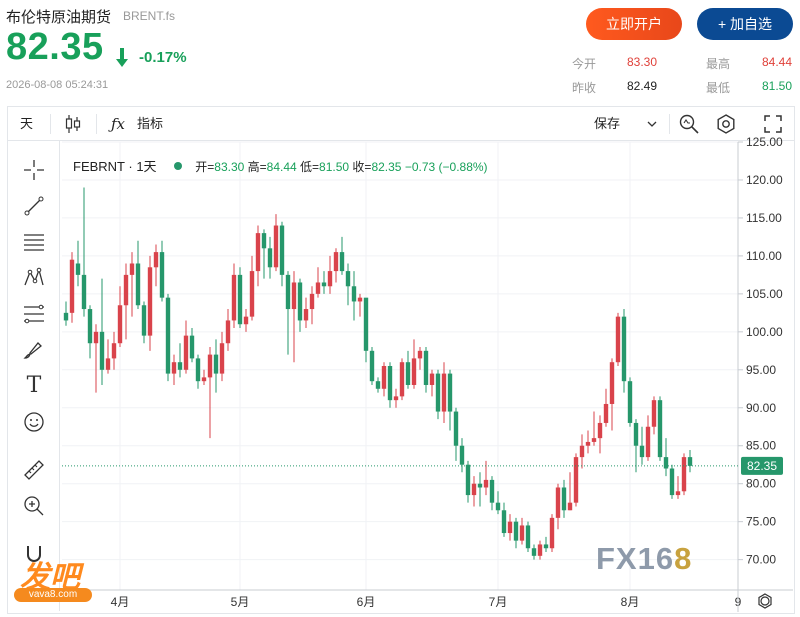 This screenshot has width=800, height=617. What do you see at coordinates (630, 602) in the screenshot?
I see `x-tick-label: 8月` at bounding box center [630, 602].